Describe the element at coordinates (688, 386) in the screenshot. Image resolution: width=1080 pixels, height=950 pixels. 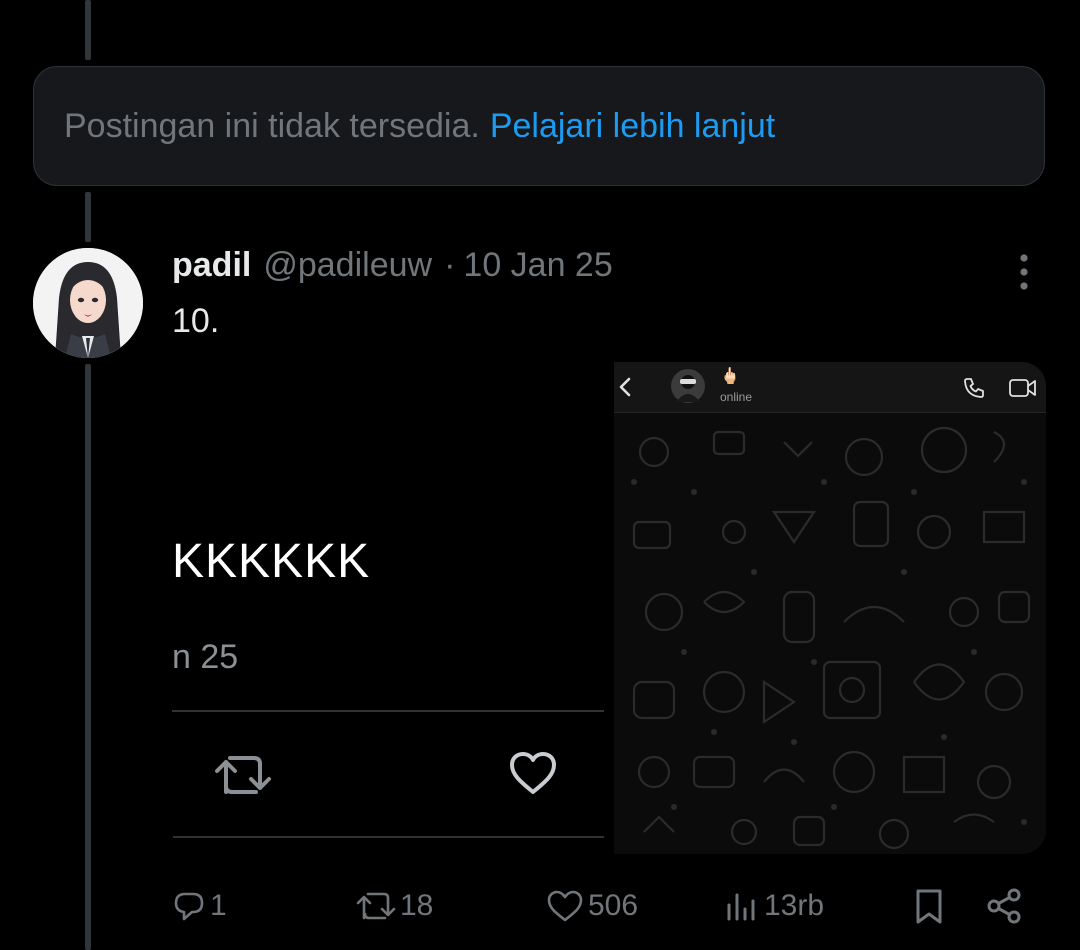
I see `chat-contact-avatar` at that location.